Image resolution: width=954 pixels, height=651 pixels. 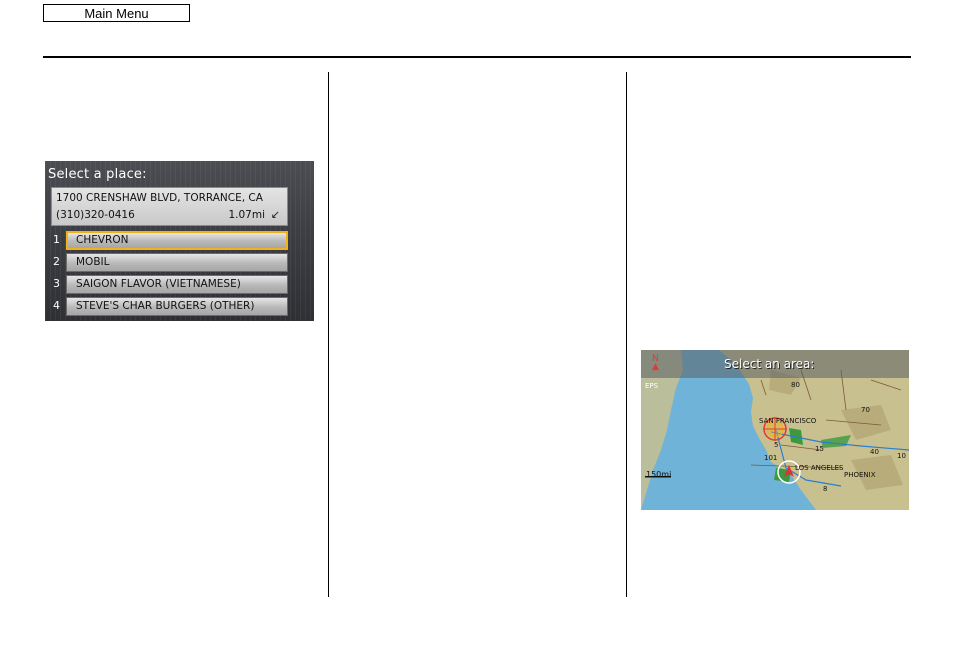 What do you see at coordinates (97, 174) in the screenshot?
I see `screen-title: Select a place:` at bounding box center [97, 174].